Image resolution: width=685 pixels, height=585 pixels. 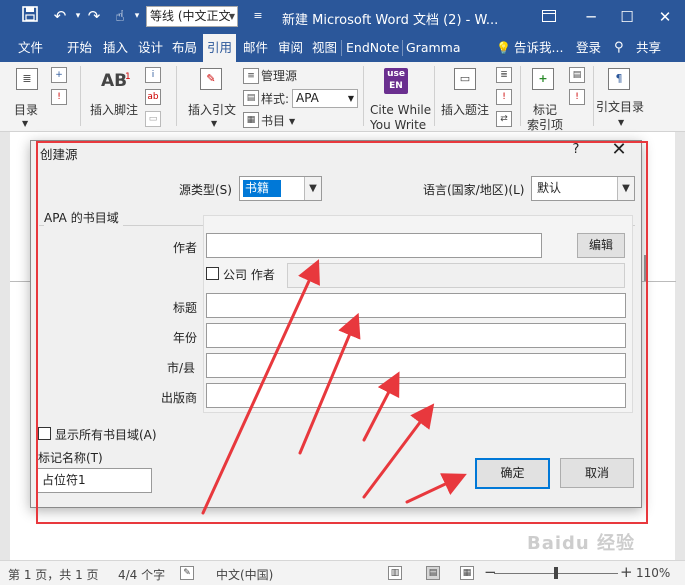 I want to click on web-layout-icon: ▦, so click(x=467, y=573).